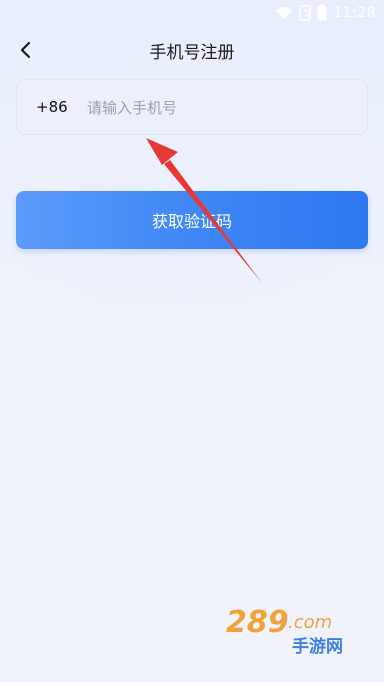 Image resolution: width=384 pixels, height=682 pixels. I want to click on status-icons: 11:28, so click(325, 12).